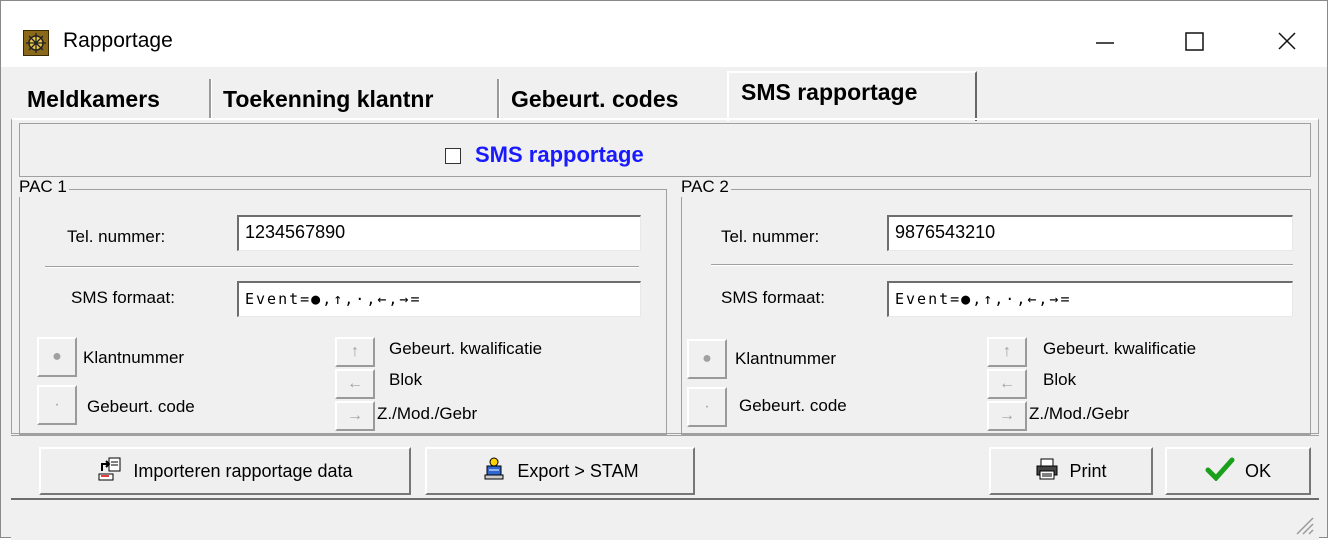 The image size is (1328, 540). I want to click on pac2-klantnummer-button: ●, so click(707, 359).